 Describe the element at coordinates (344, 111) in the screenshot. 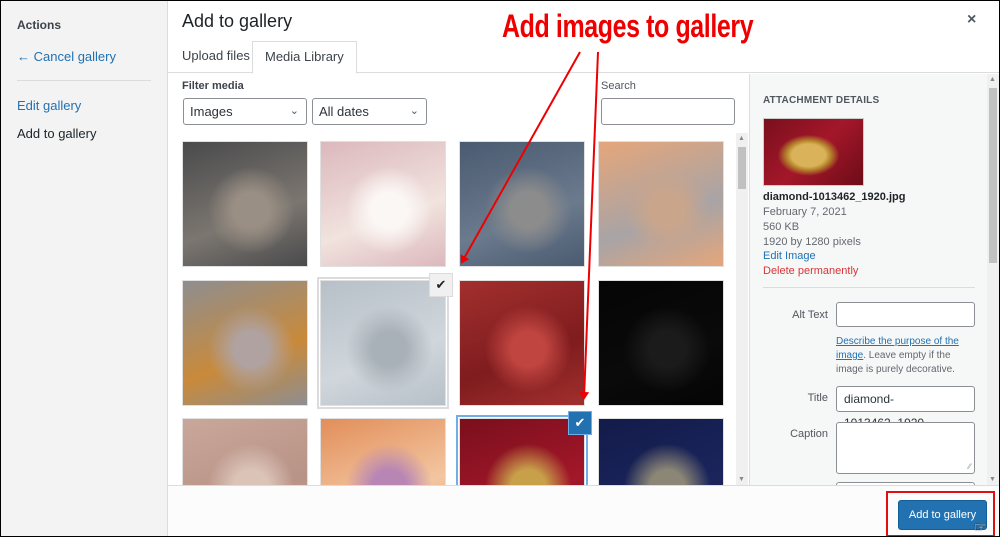

I see `date-value: All dates` at that location.